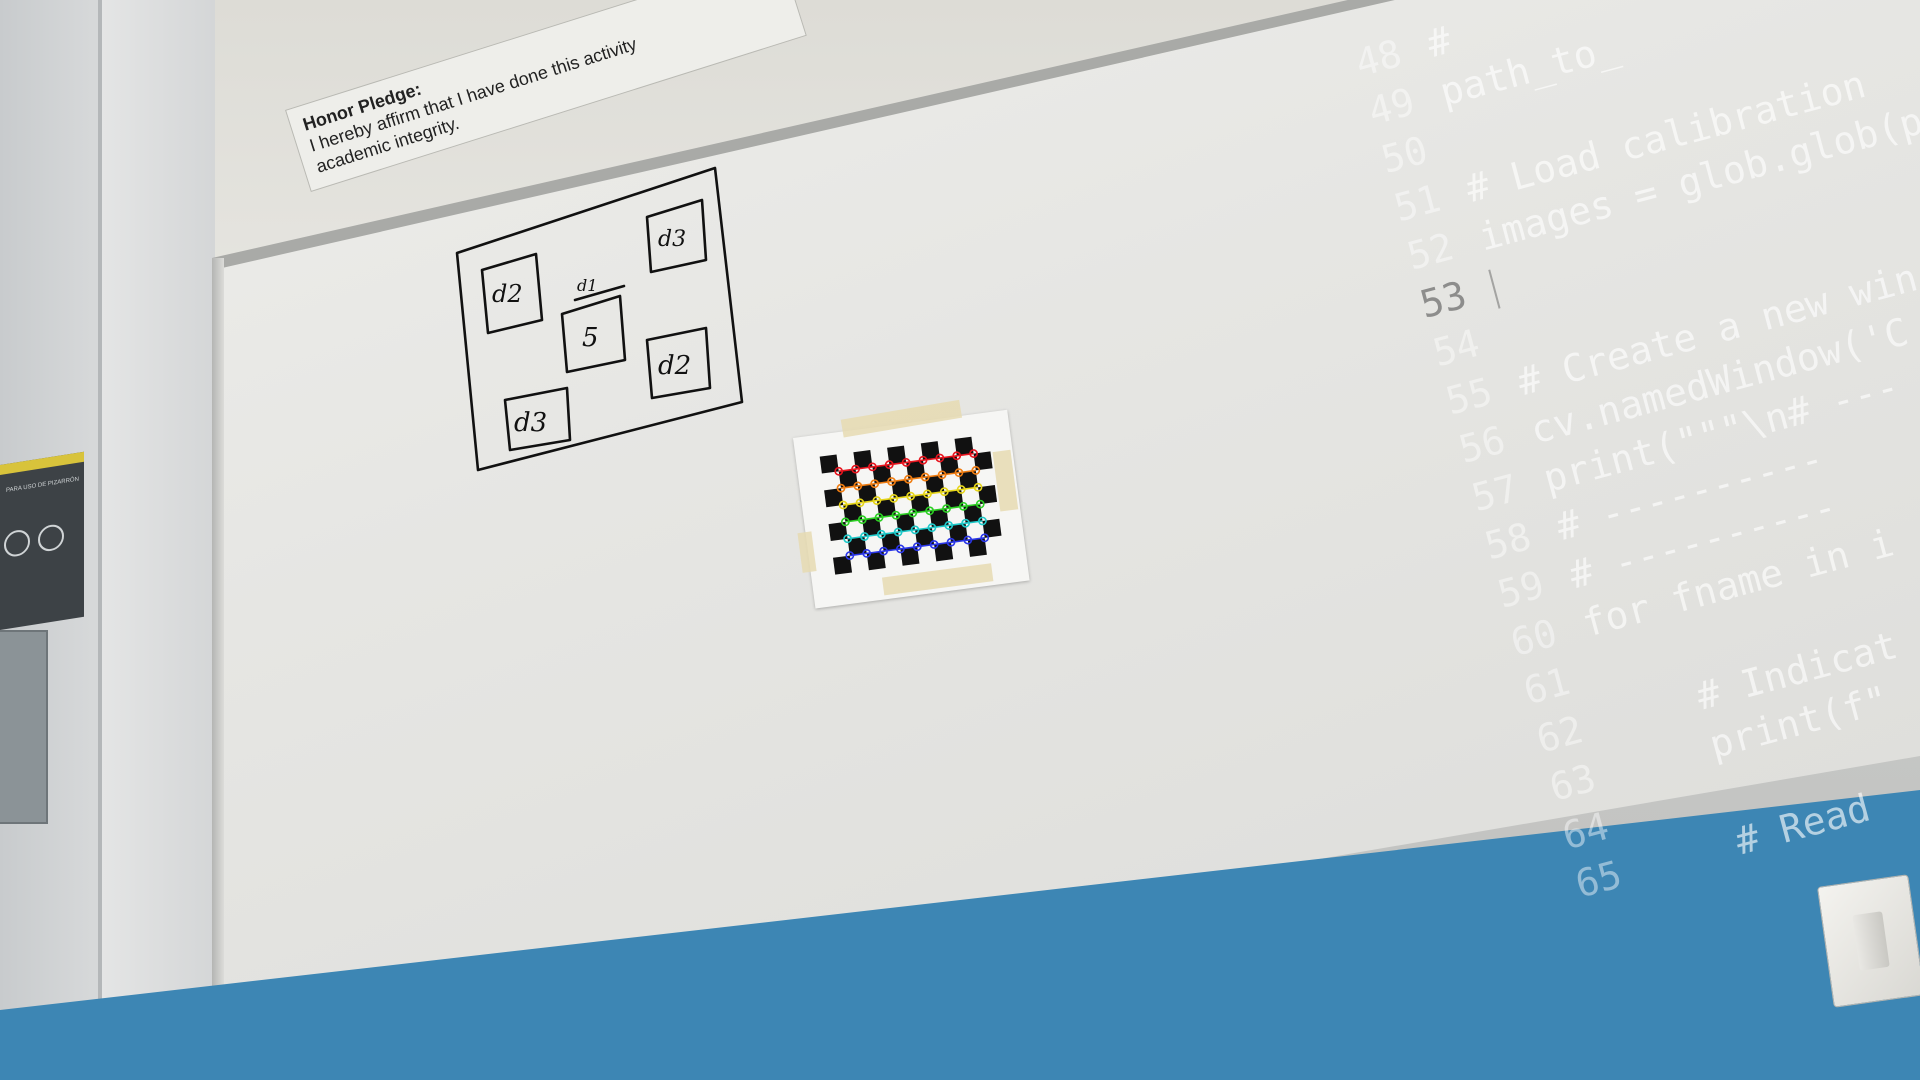 This screenshot has width=1920, height=1080. What do you see at coordinates (590, 338) in the screenshot?
I see `label-5: 5` at bounding box center [590, 338].